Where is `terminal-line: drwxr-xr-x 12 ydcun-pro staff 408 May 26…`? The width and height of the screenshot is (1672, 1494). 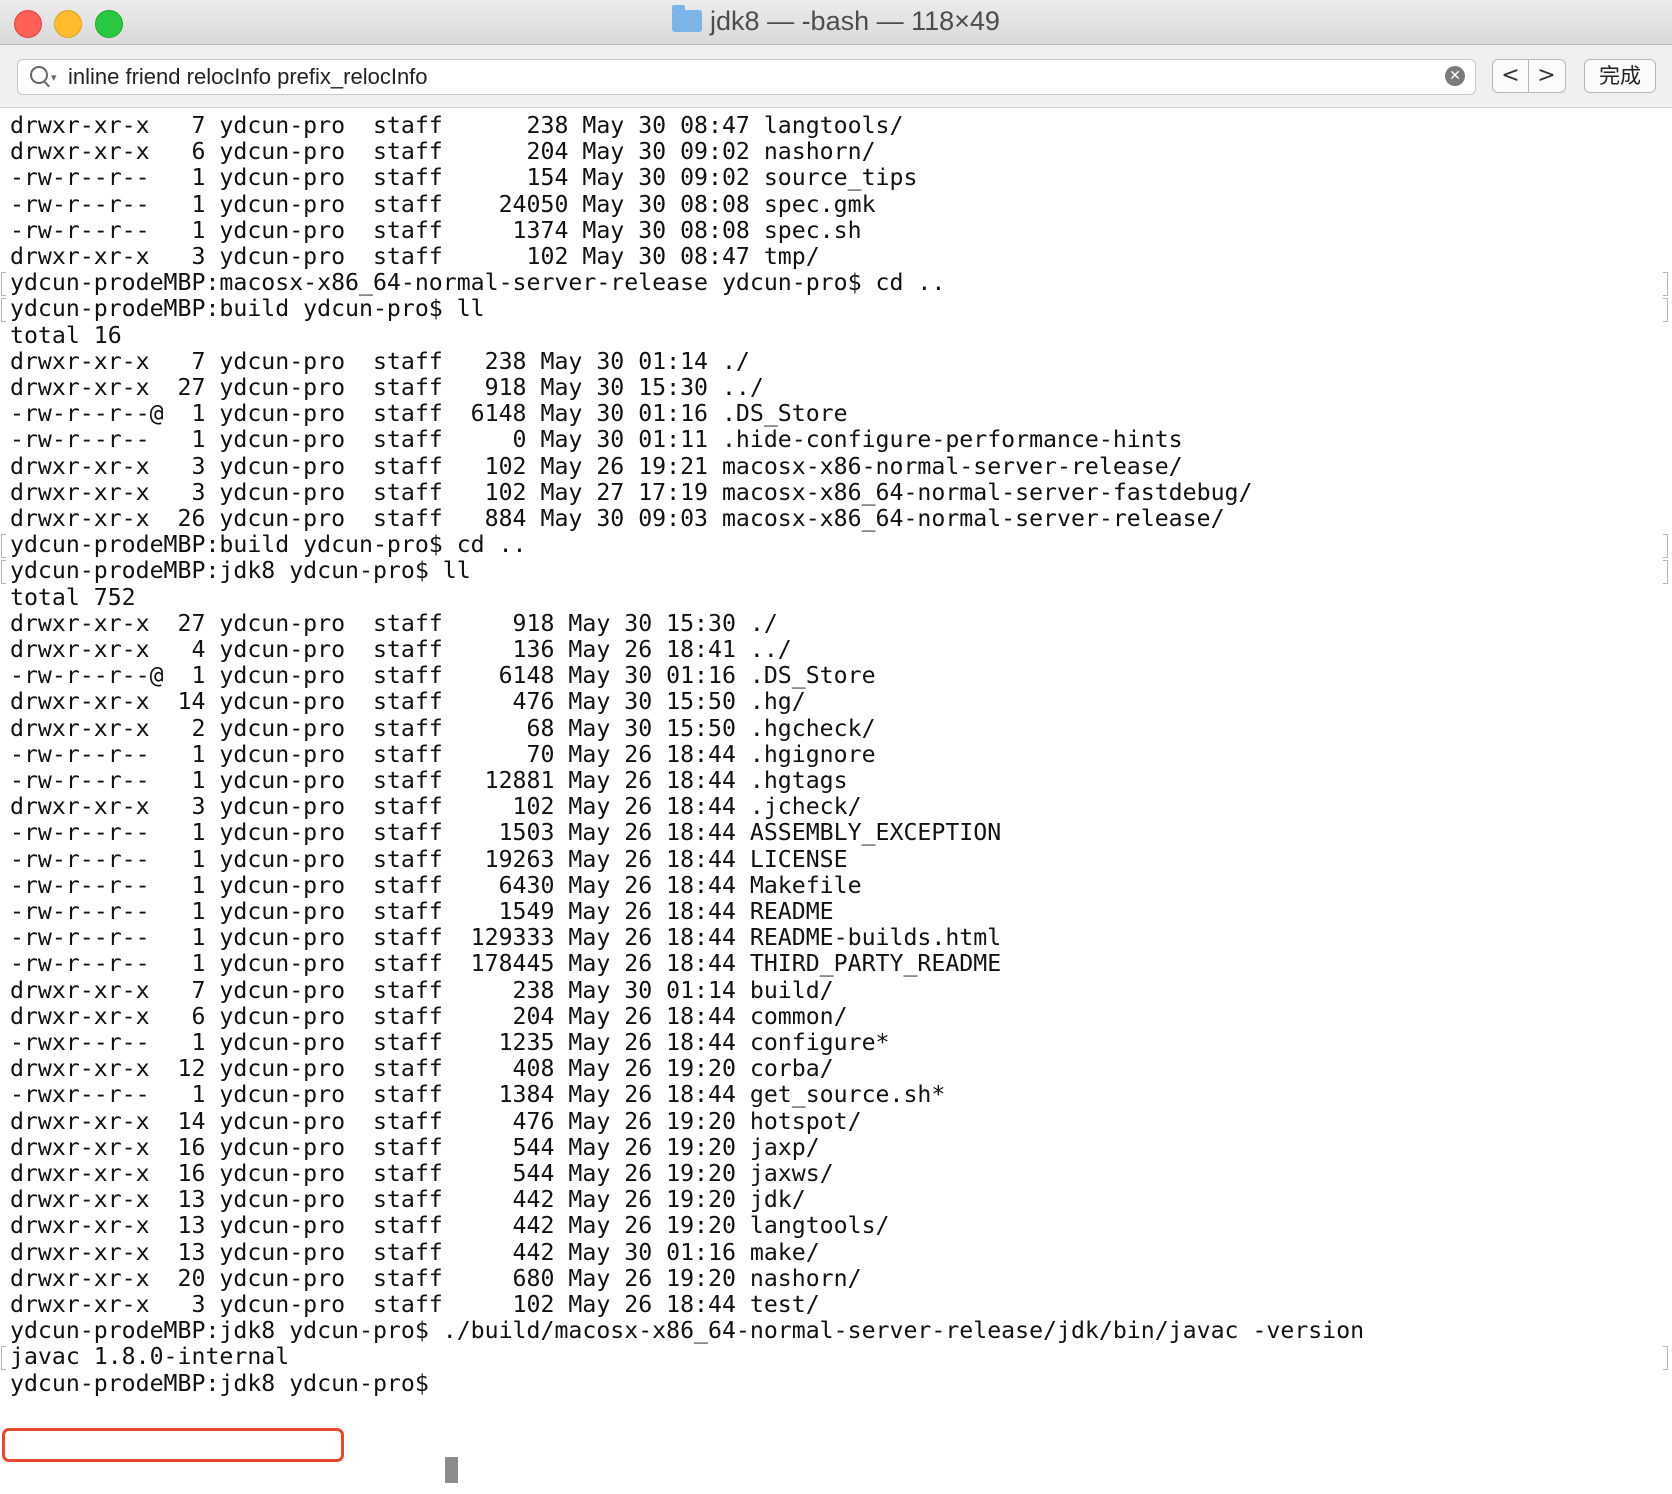 terminal-line: drwxr-xr-x 12 ydcun-pro staff 408 May 26… is located at coordinates (422, 1069).